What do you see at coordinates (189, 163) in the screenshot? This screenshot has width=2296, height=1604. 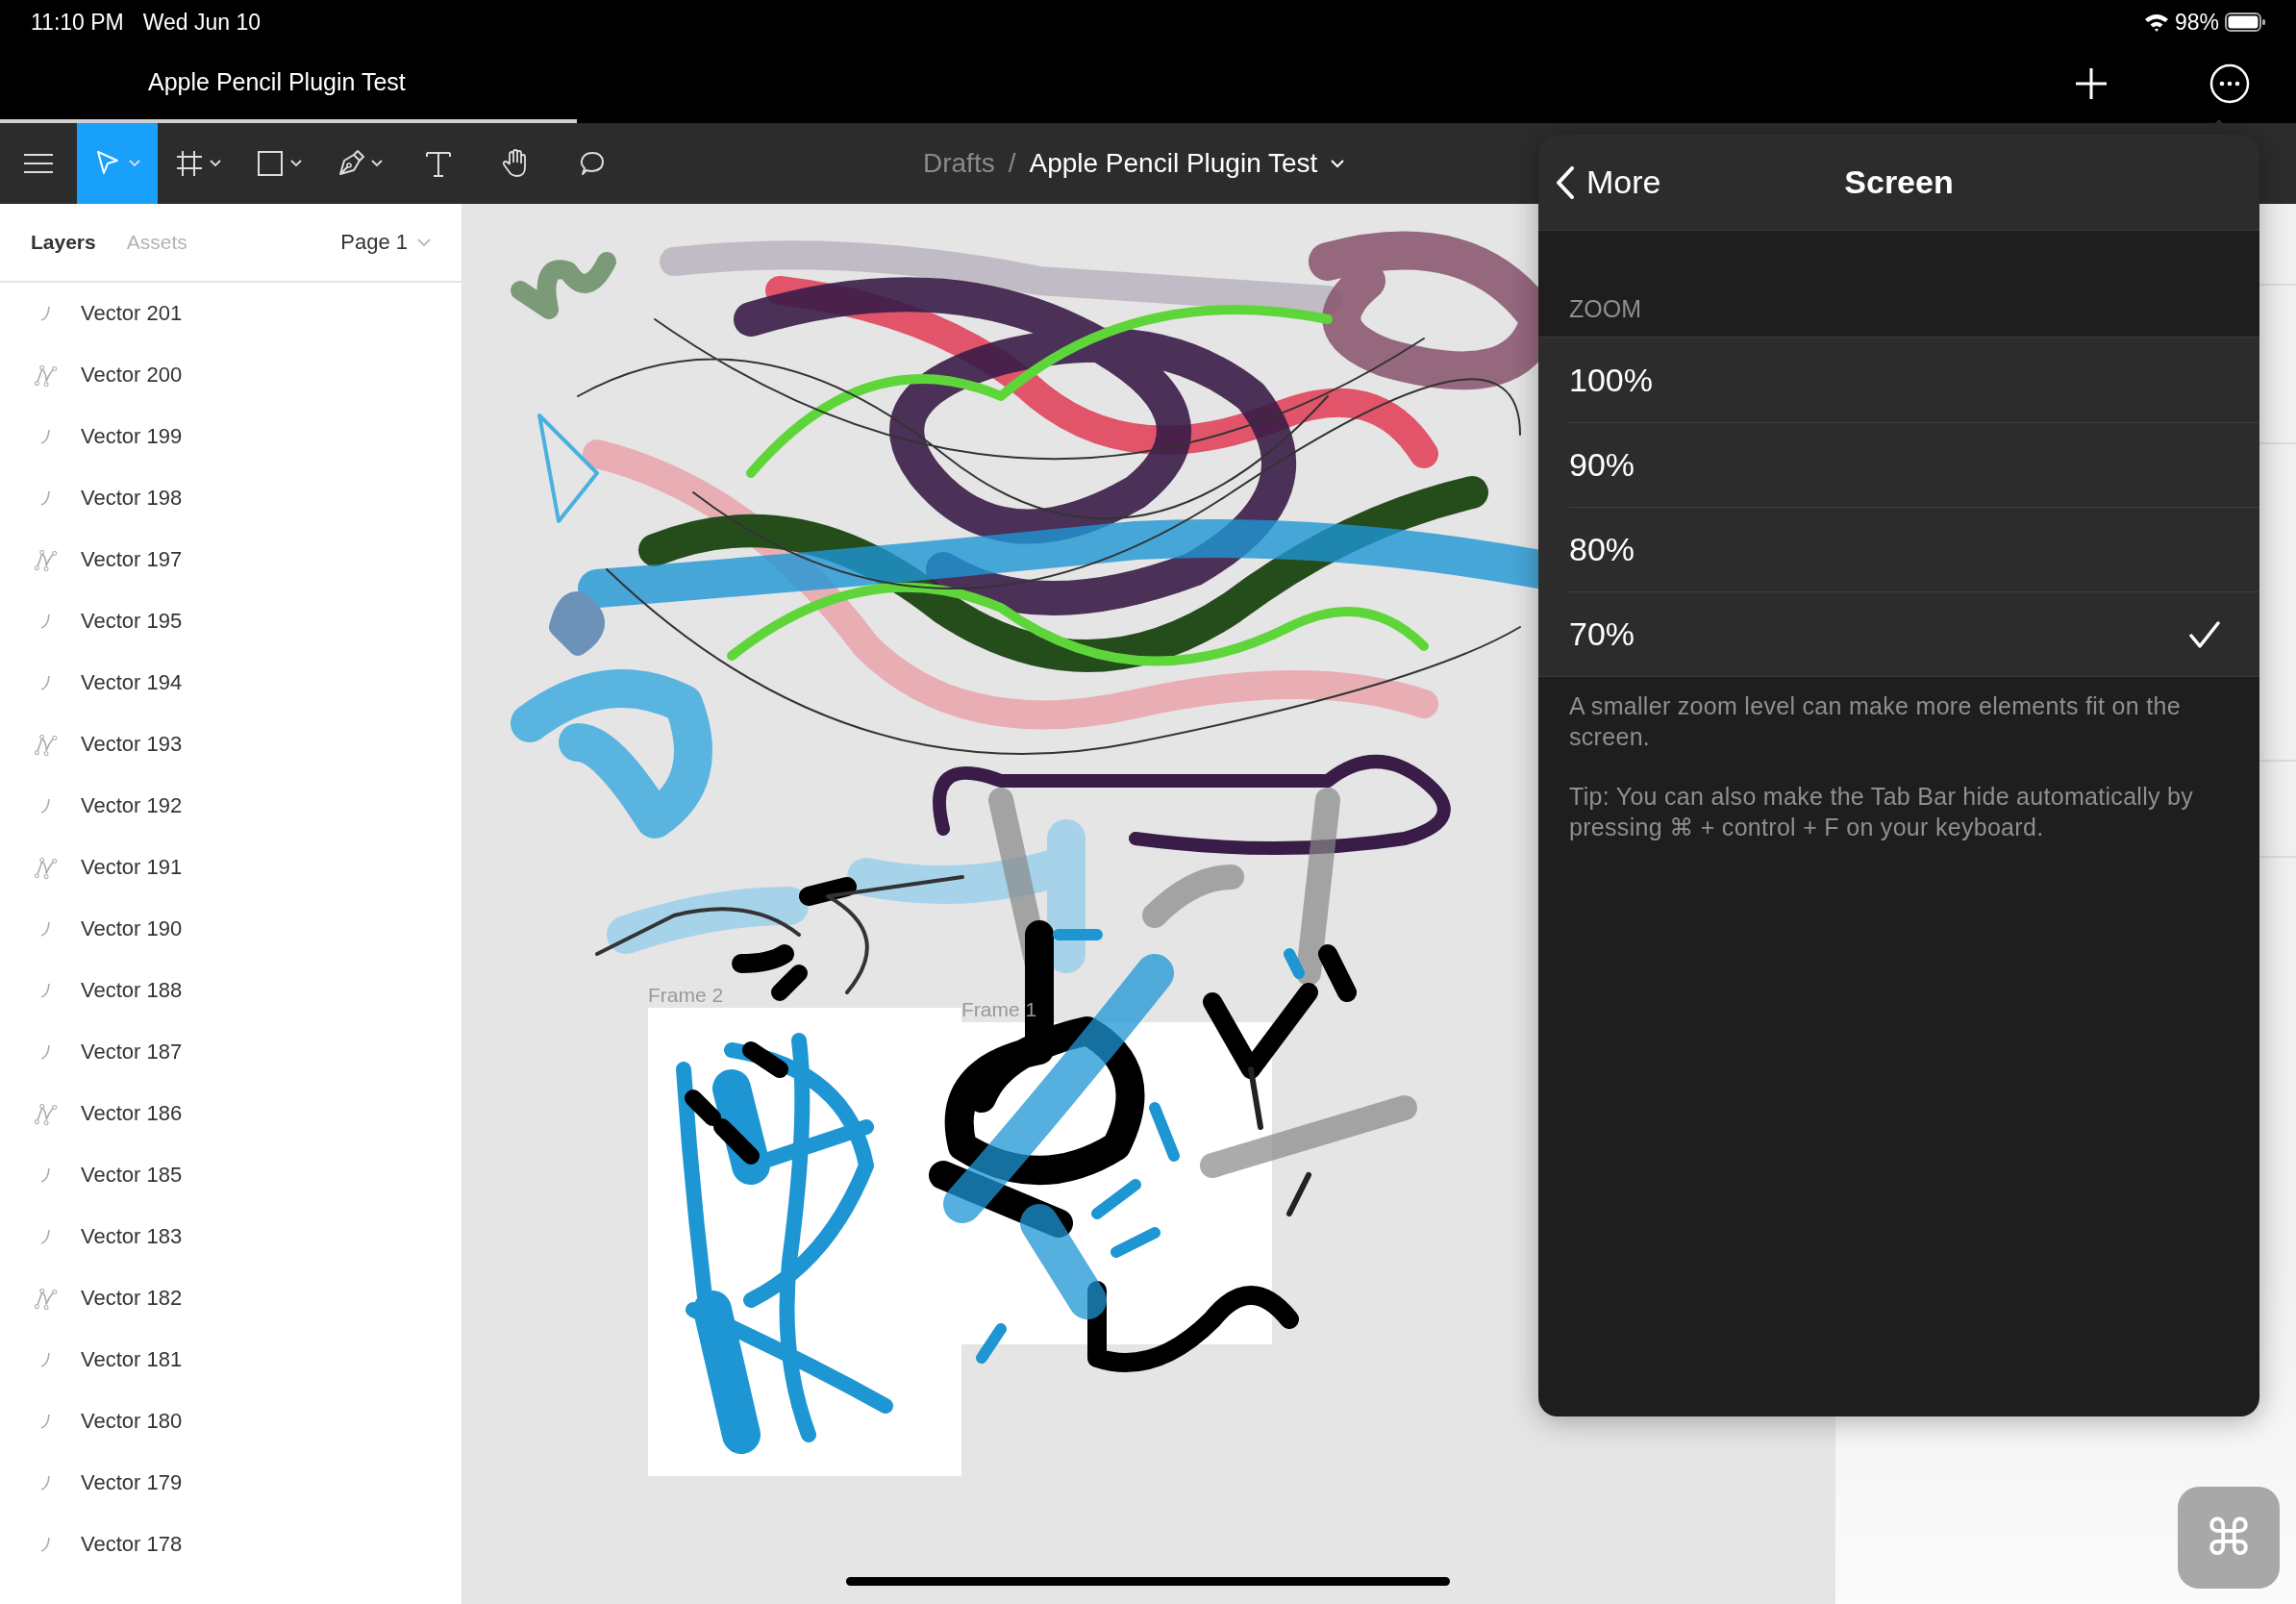 I see `frame-icon` at bounding box center [189, 163].